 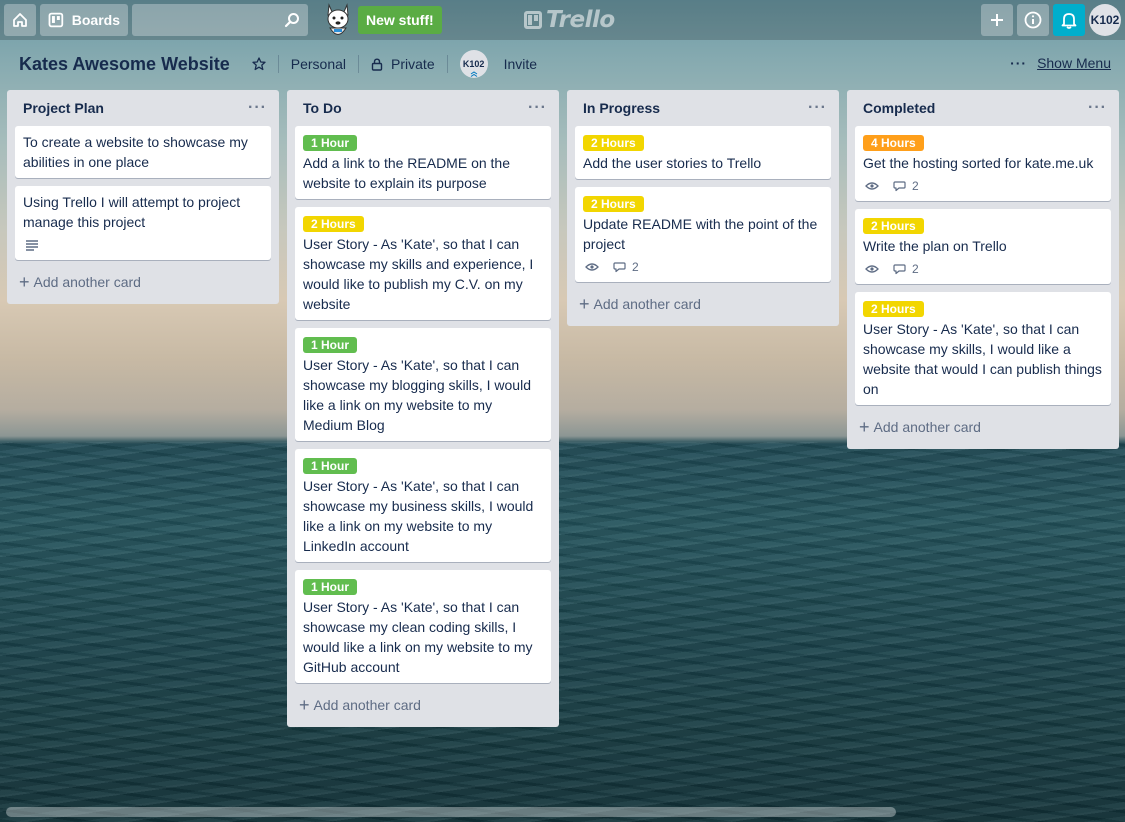 What do you see at coordinates (63, 108) in the screenshot?
I see `list-title: Project Plan` at bounding box center [63, 108].